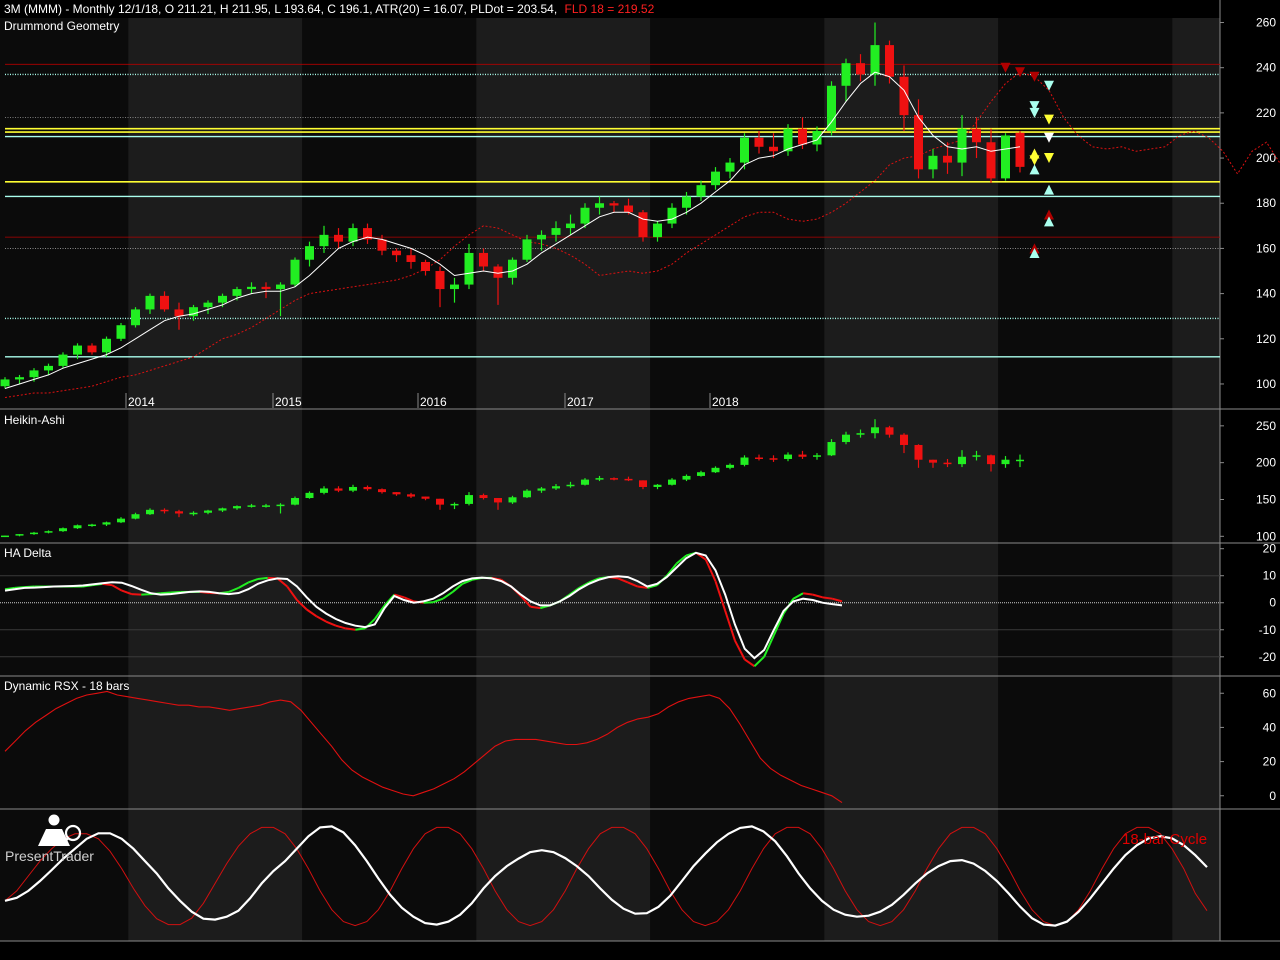  What do you see at coordinates (1266, 463) in the screenshot?
I see `y-tick-label: 200` at bounding box center [1266, 463].